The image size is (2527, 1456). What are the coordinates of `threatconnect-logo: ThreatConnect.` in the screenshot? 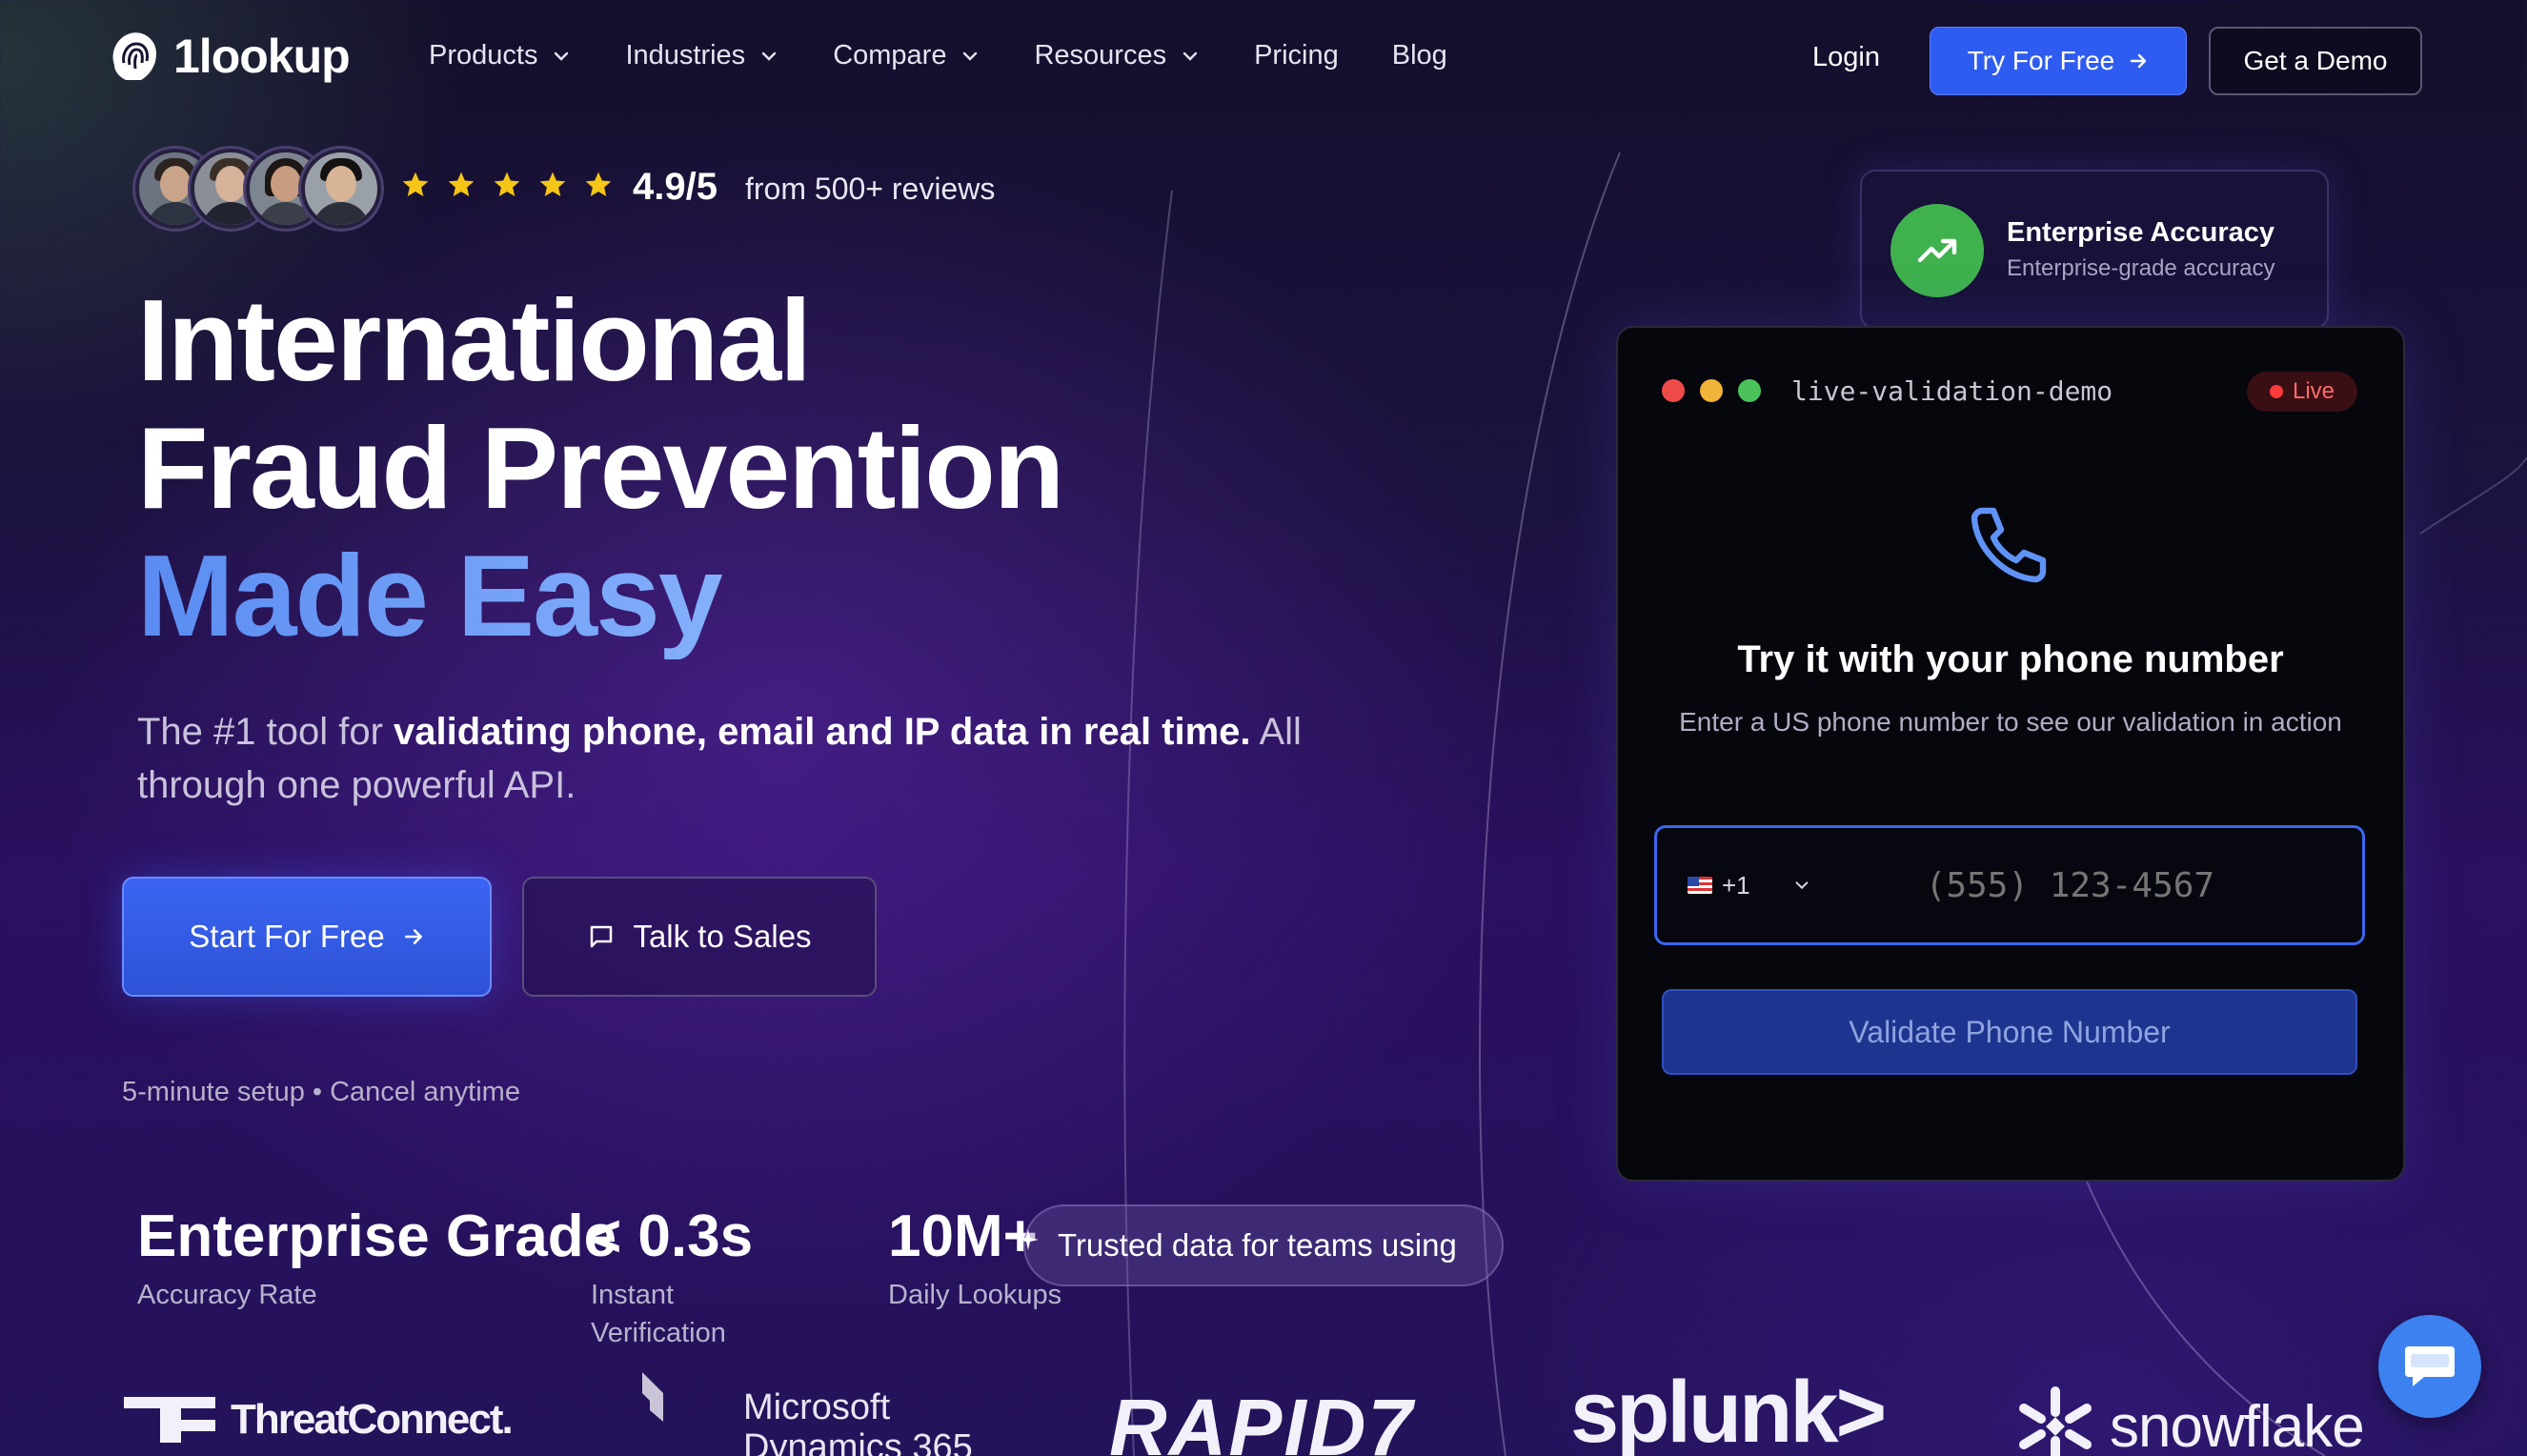 It's located at (319, 1420).